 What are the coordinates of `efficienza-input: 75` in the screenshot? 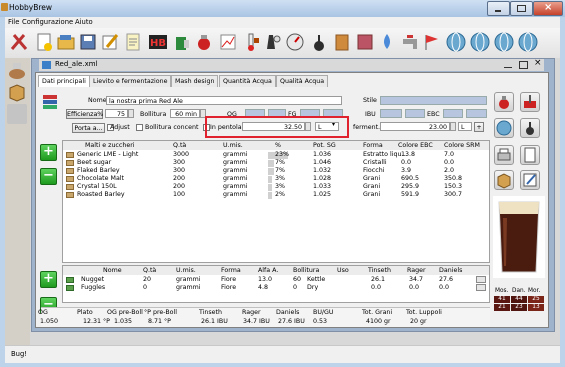 It's located at (116, 113).